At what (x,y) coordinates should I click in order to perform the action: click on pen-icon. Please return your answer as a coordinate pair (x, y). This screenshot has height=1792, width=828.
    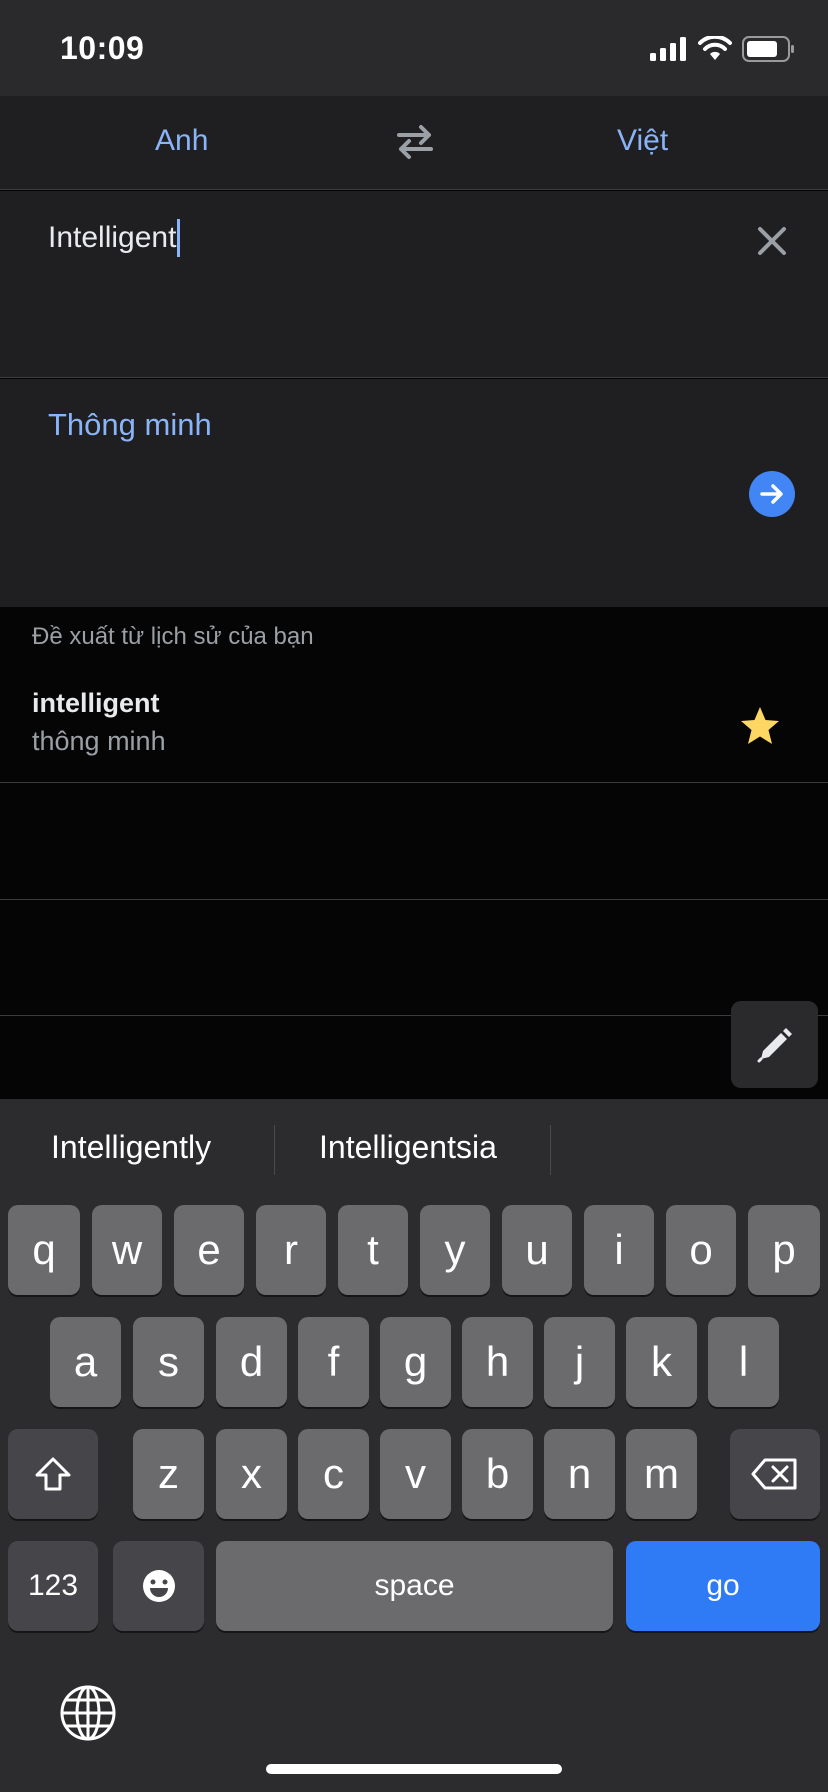
    Looking at the image, I should click on (774, 1044).